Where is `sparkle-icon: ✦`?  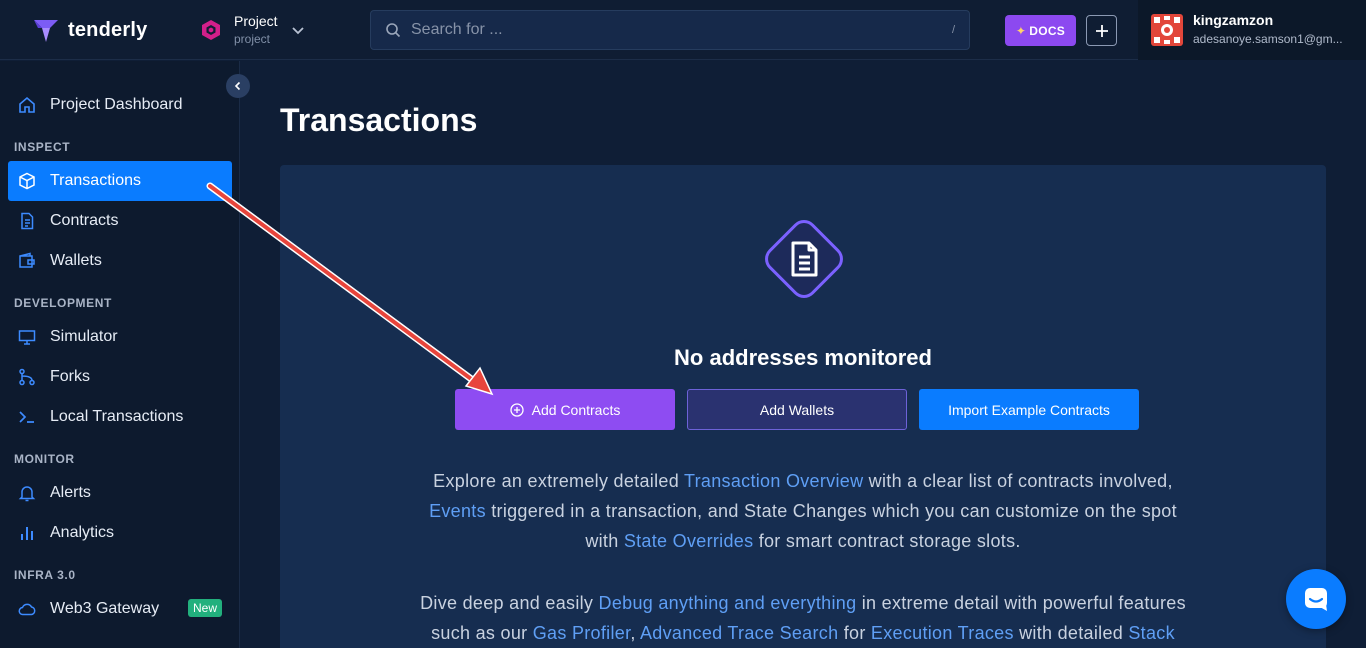 sparkle-icon: ✦ is located at coordinates (1021, 30).